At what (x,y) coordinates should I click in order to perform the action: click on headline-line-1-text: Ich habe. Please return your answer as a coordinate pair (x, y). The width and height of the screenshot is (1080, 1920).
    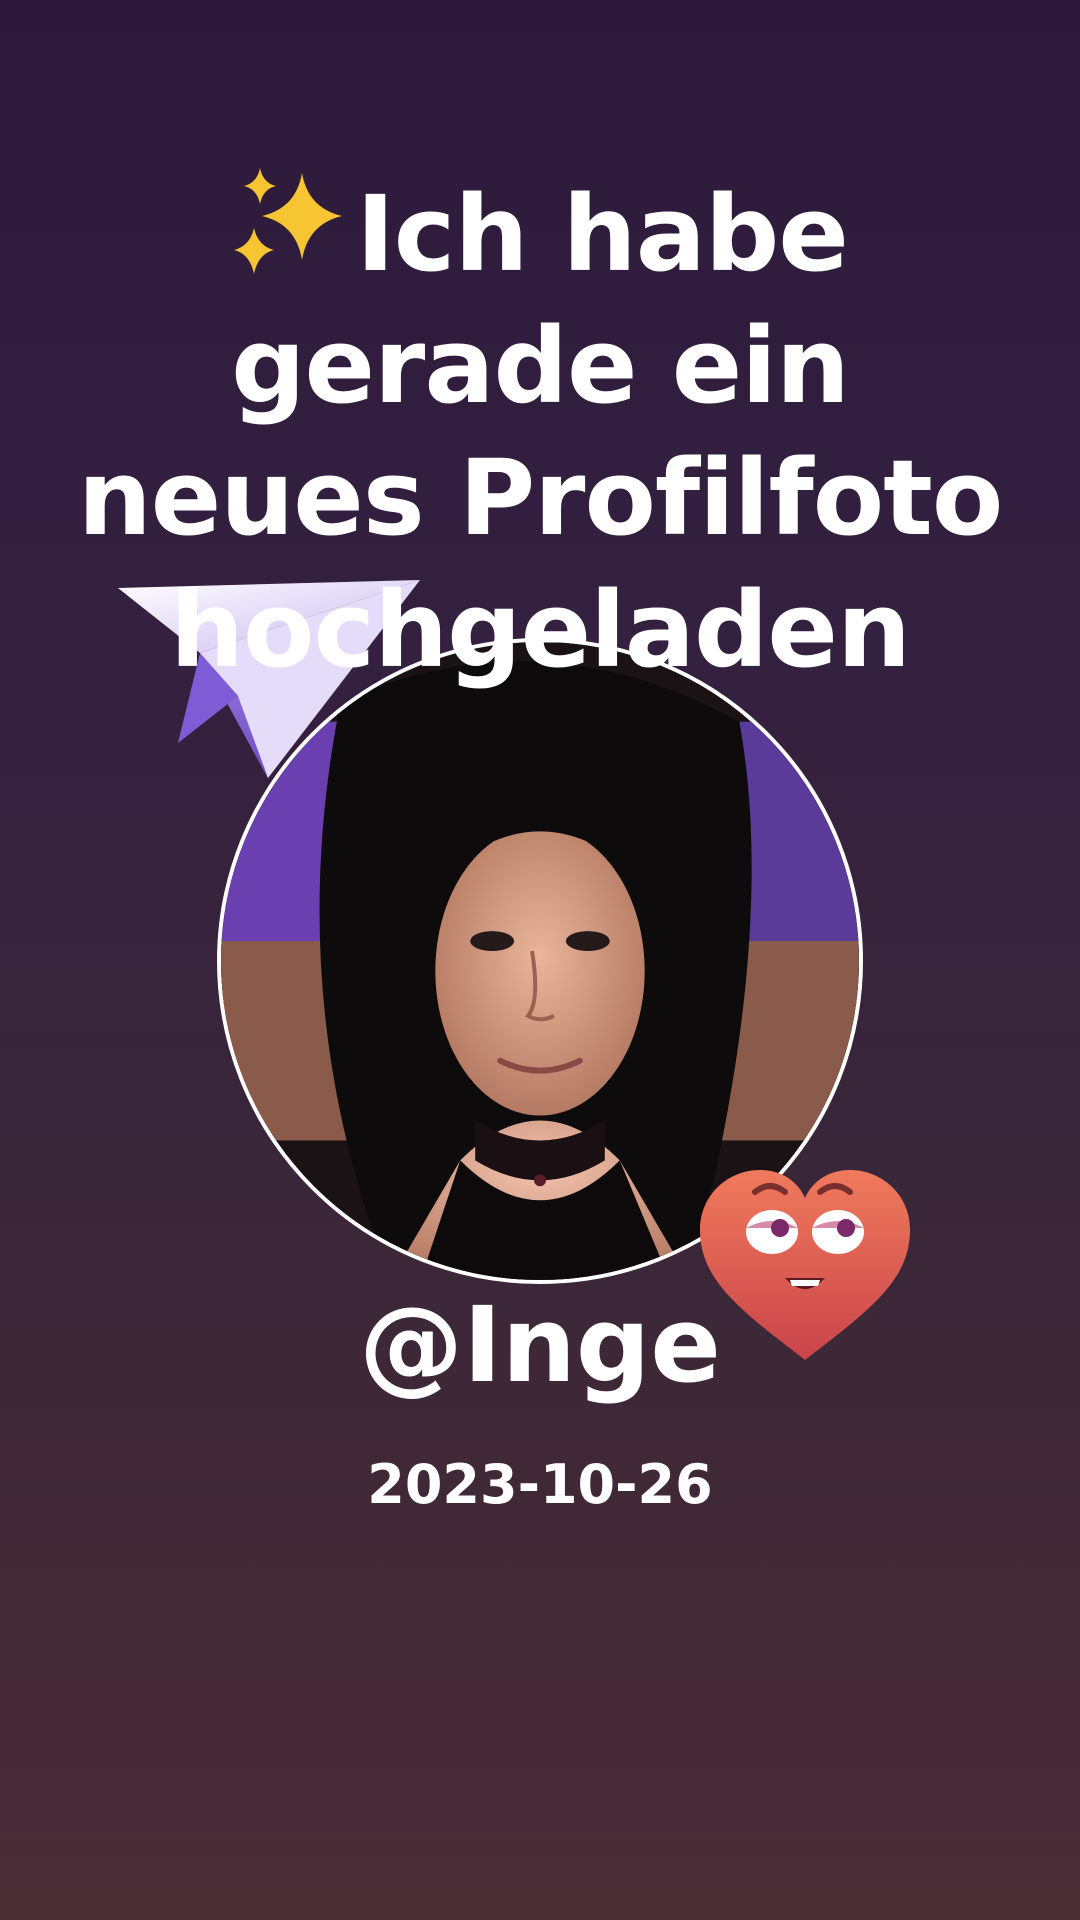
    Looking at the image, I should click on (602, 234).